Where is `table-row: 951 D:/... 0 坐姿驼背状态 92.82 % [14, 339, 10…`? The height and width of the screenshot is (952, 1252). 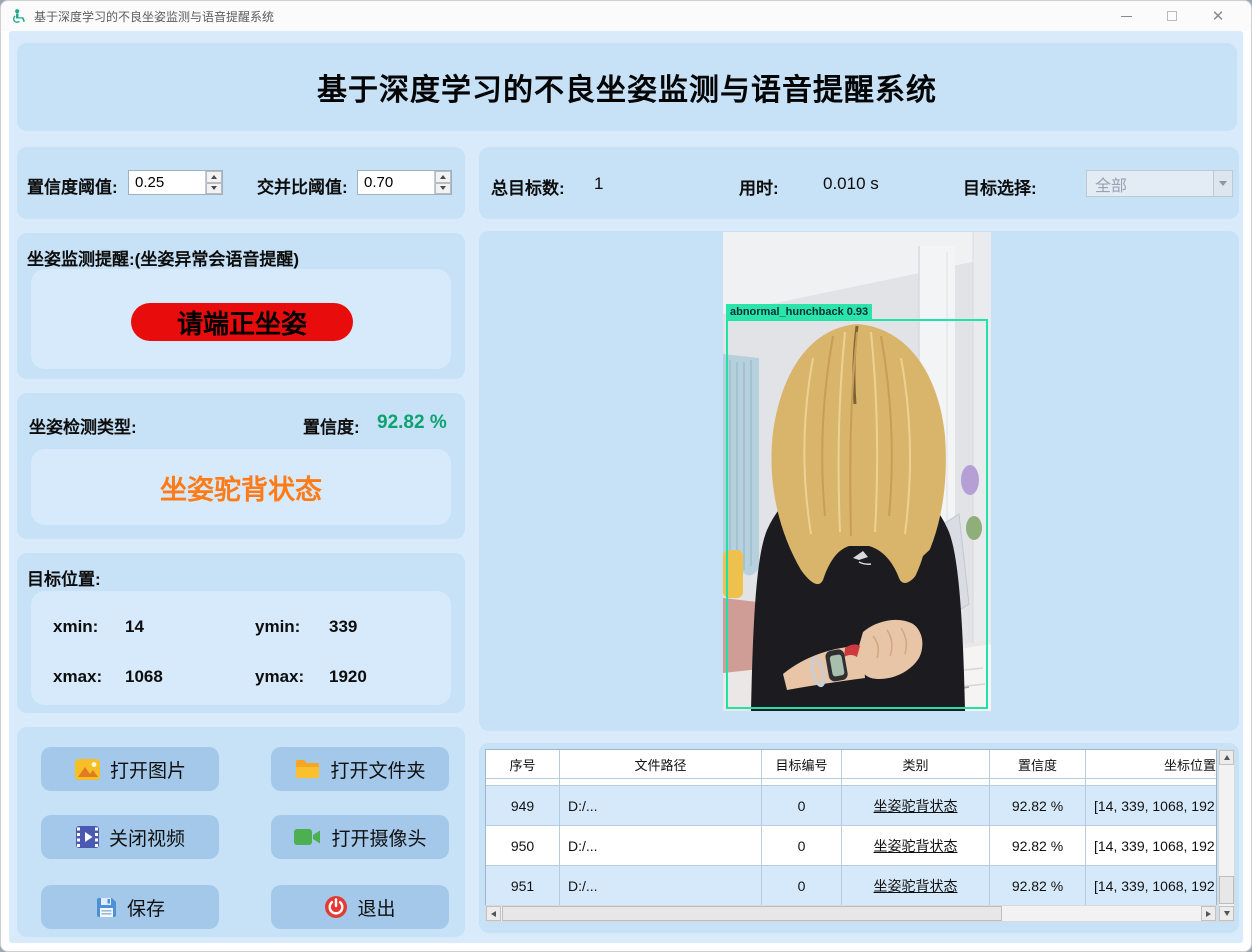 table-row: 951 D:/... 0 坐姿驼背状态 92.82 % [14, 339, 10… is located at coordinates (851, 886).